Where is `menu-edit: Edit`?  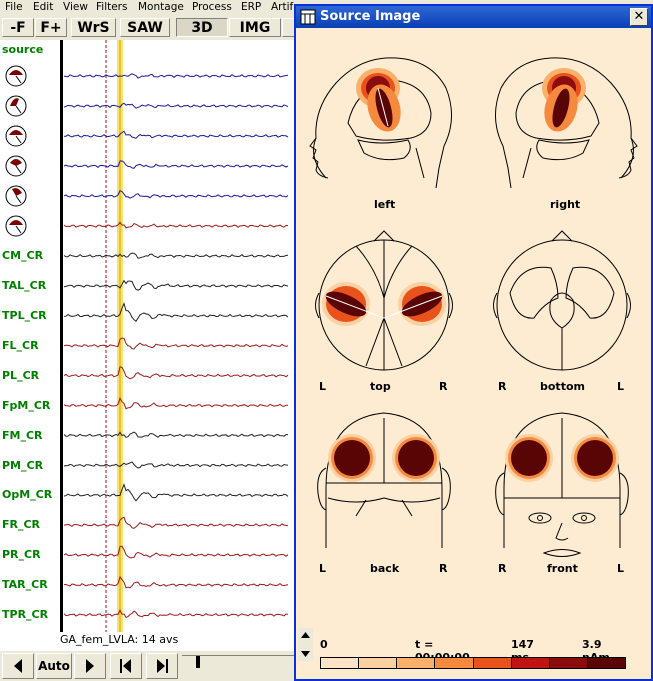 menu-edit: Edit is located at coordinates (43, 7).